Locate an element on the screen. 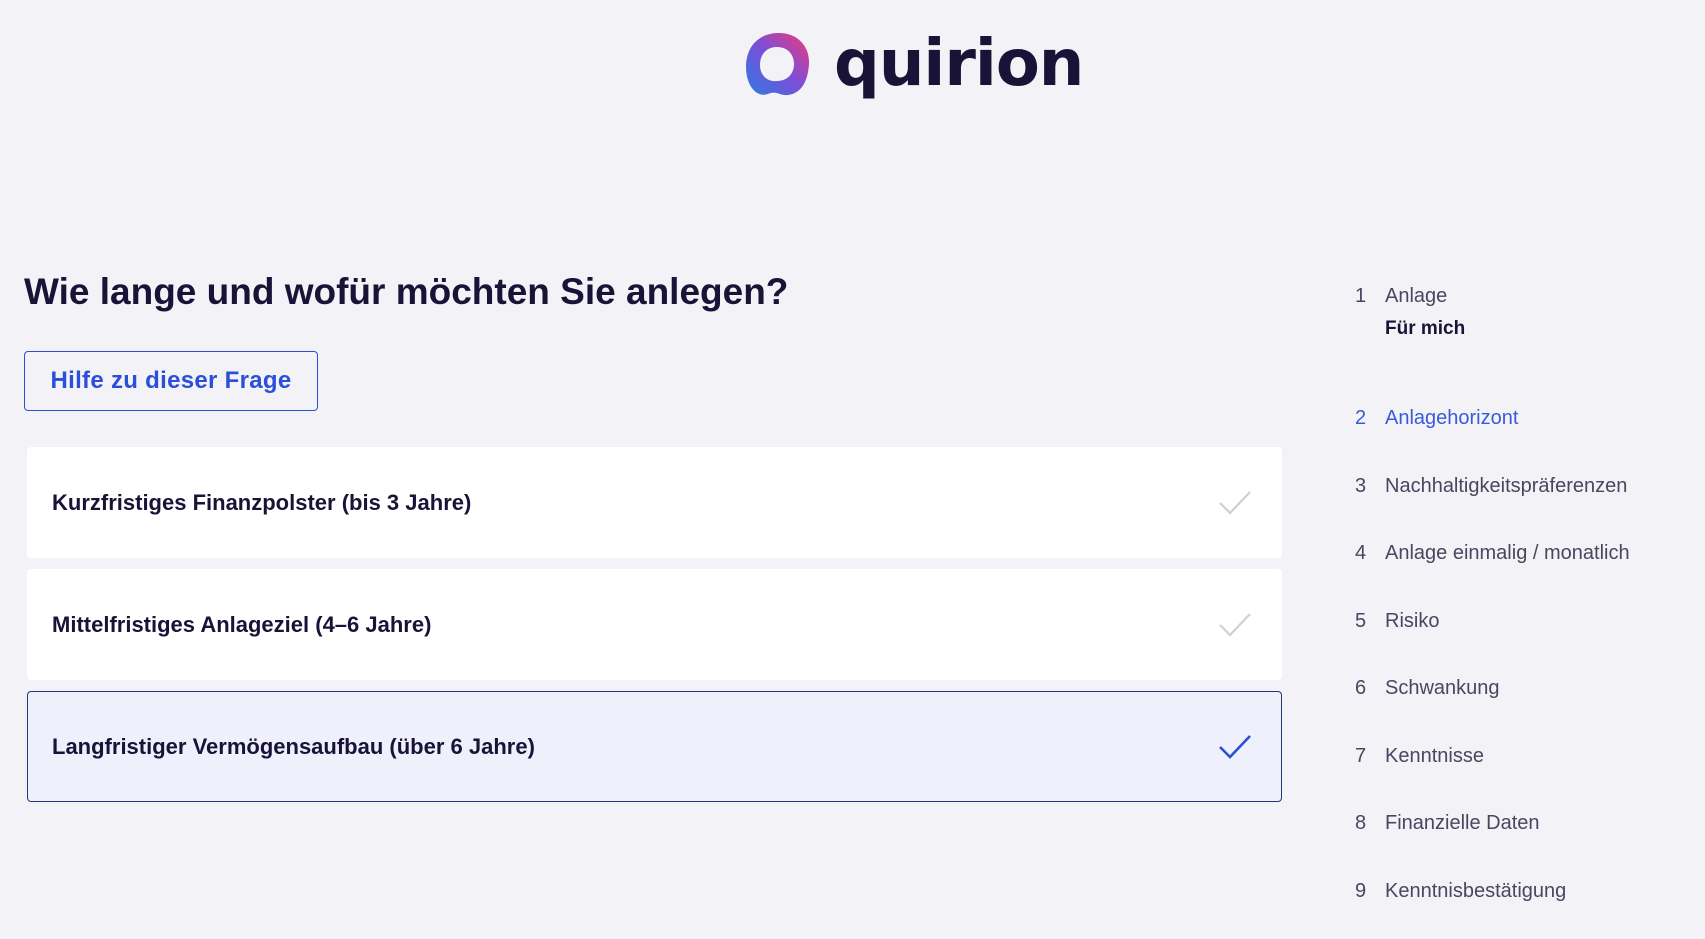 The image size is (1705, 939). step-label: Anlage is located at coordinates (1425, 296).